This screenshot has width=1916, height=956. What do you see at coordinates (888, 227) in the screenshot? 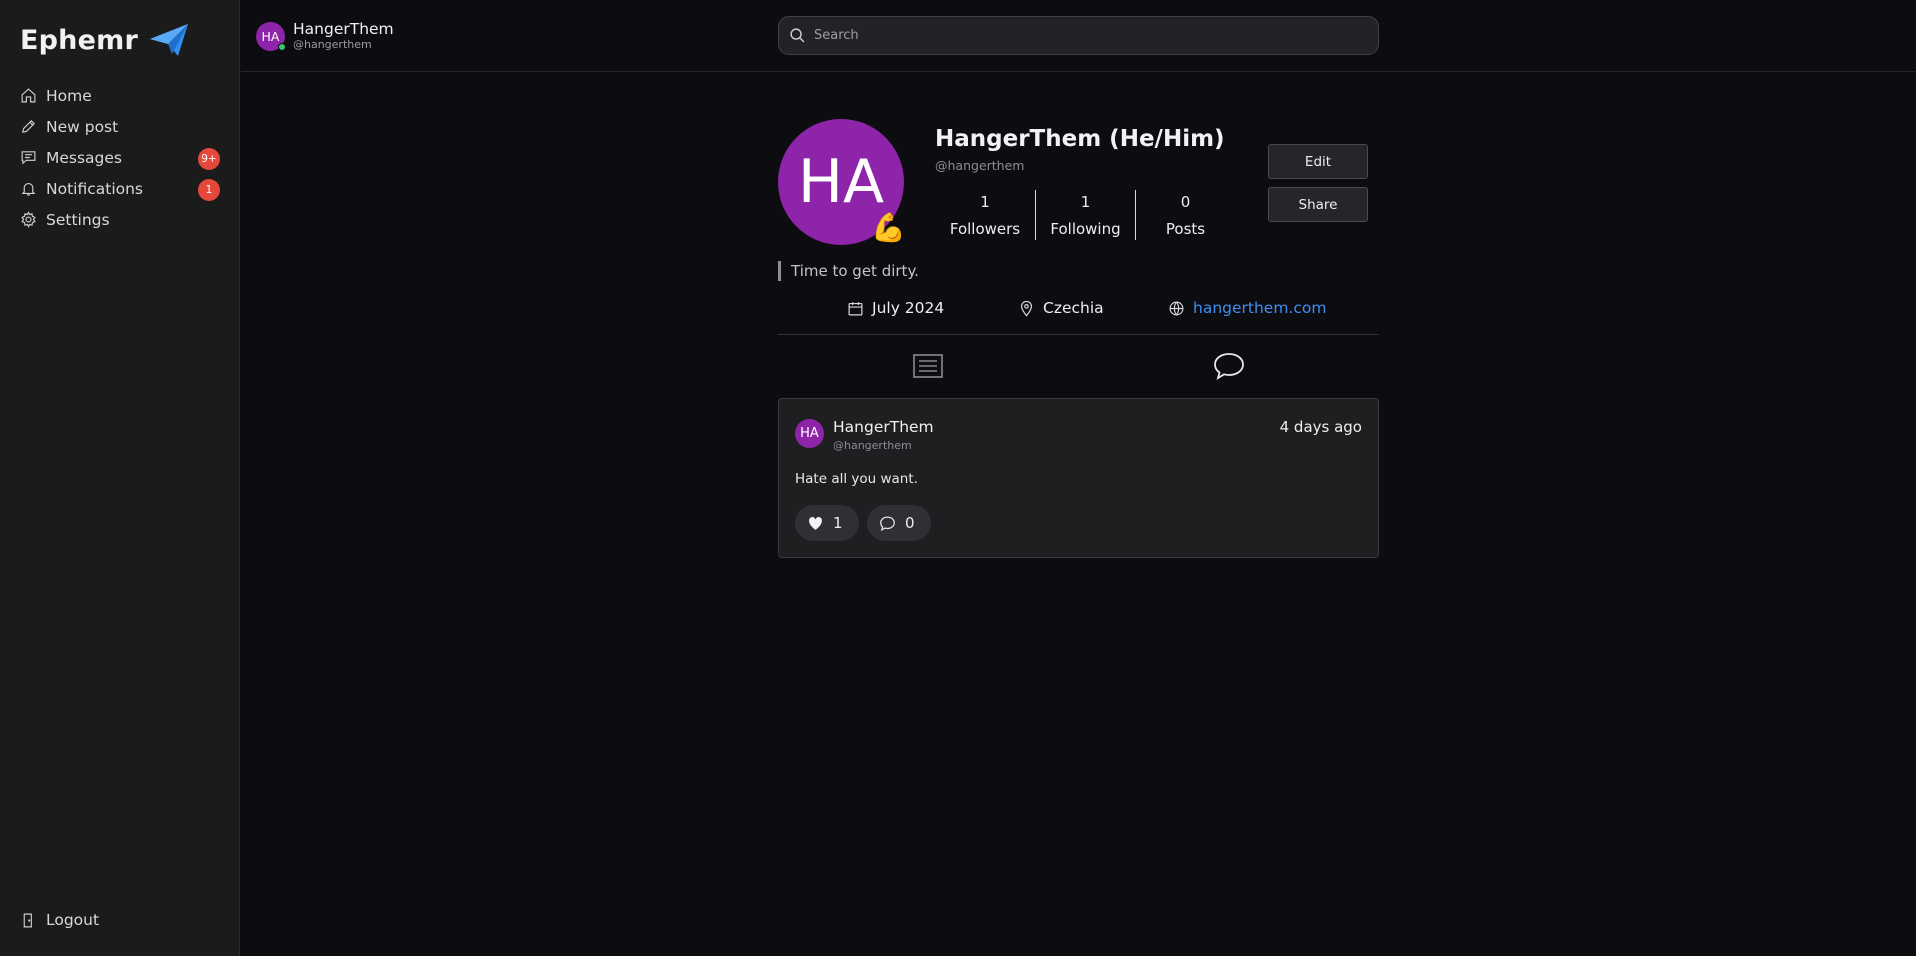
I see `flexed-biceps-emoji: 💪` at bounding box center [888, 227].